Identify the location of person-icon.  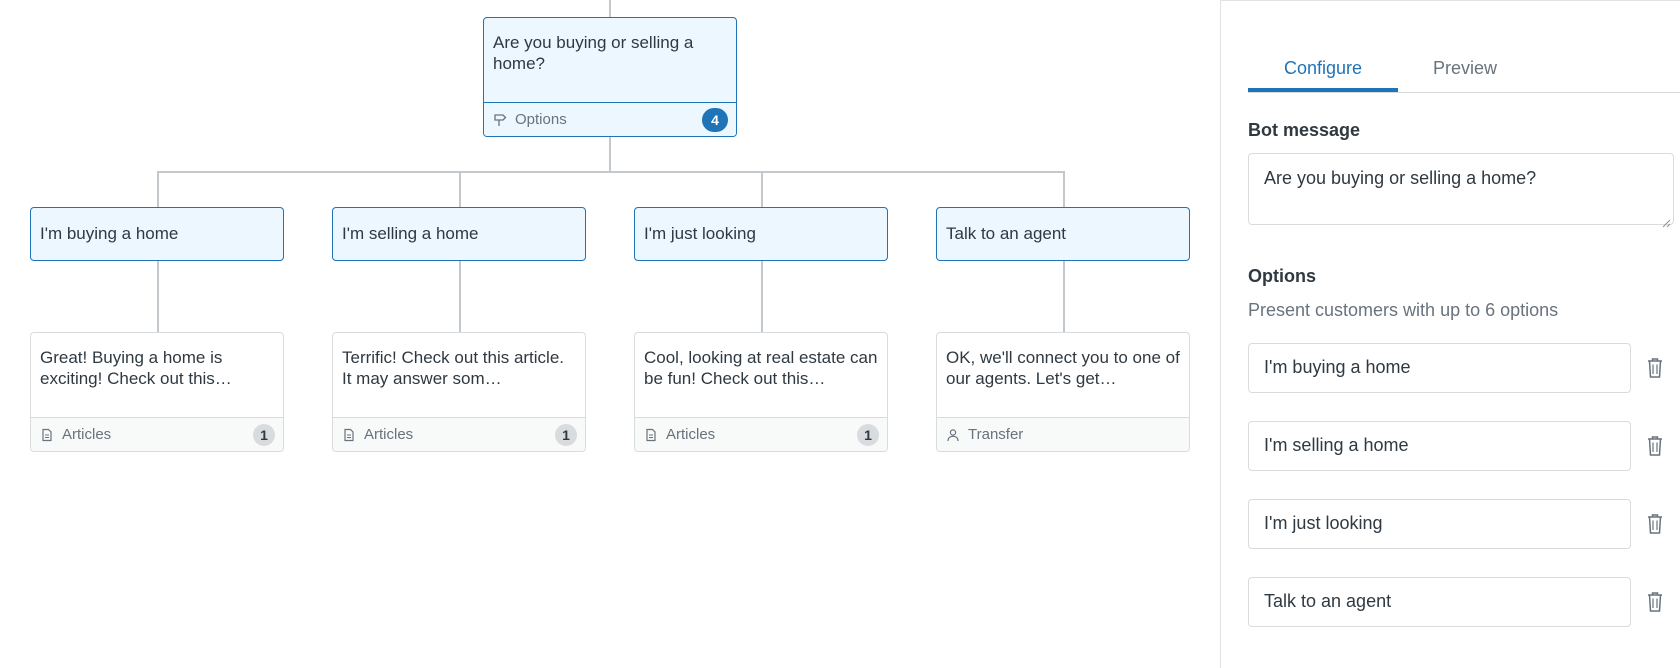
(953, 435).